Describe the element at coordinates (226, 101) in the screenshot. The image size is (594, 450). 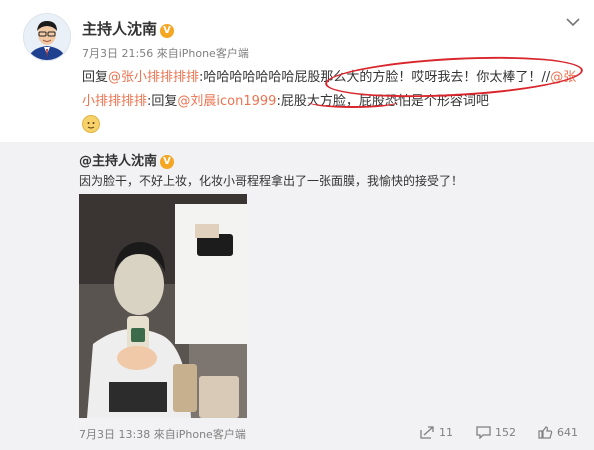
I see `mention-link: @刘晨icon1999` at that location.